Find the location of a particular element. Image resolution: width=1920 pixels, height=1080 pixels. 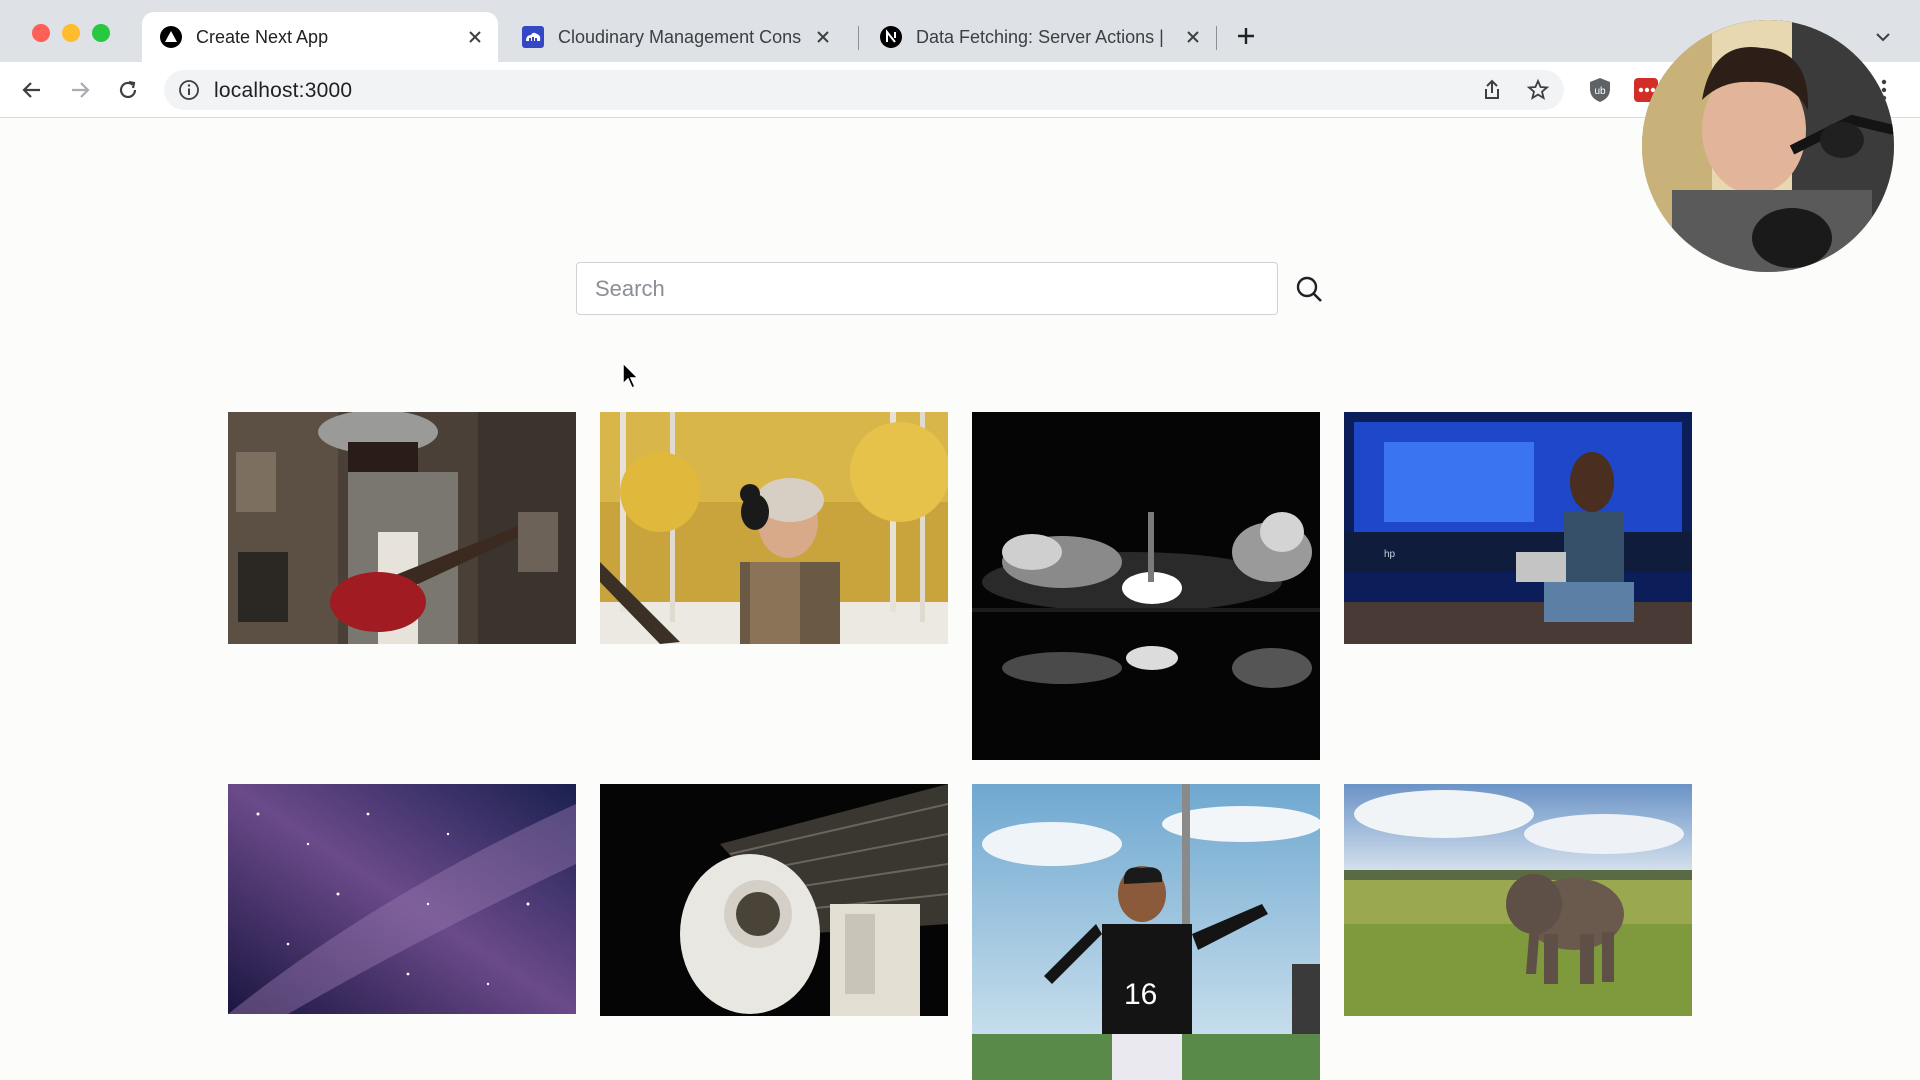

plus-icon is located at coordinates (1246, 36).